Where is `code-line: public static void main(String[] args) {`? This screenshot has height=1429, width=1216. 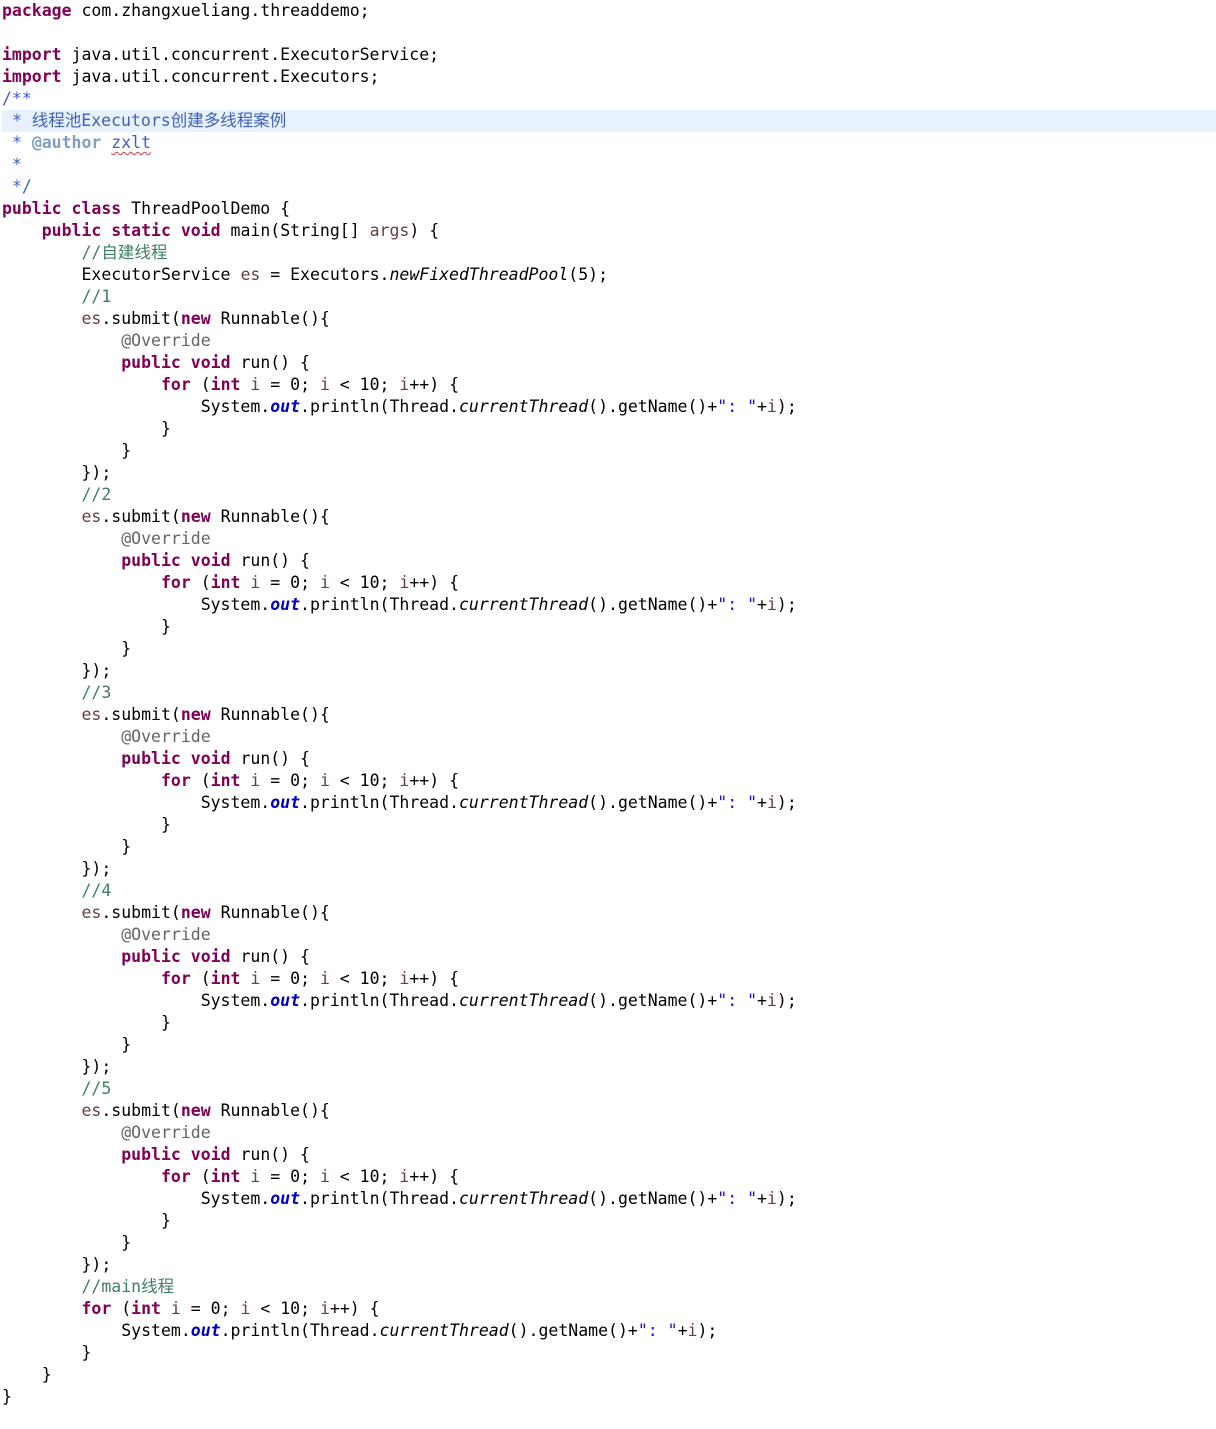 code-line: public static void main(String[] args) { is located at coordinates (609, 231).